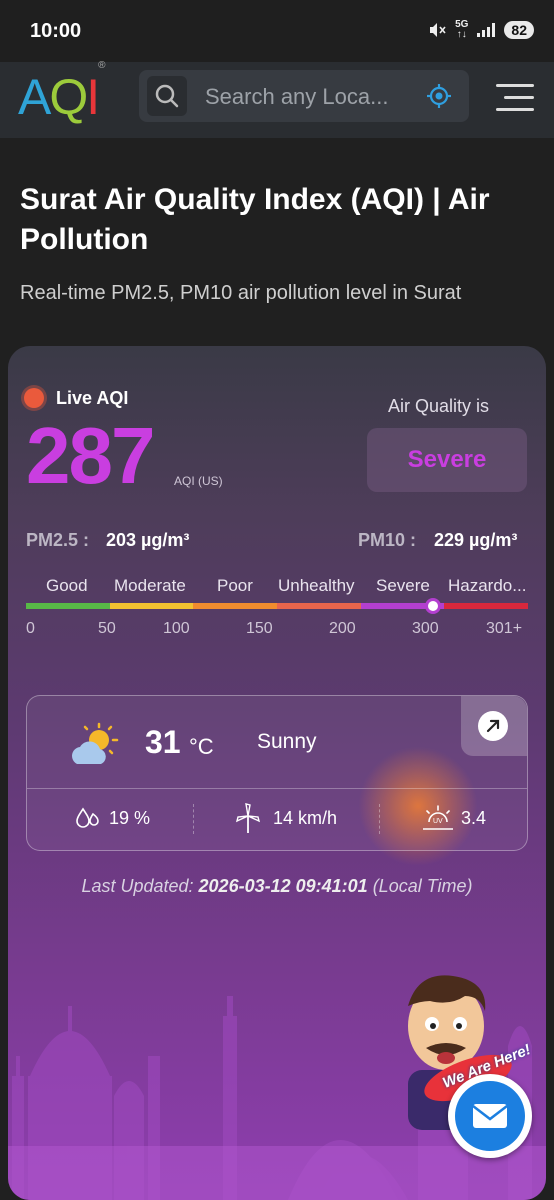 This screenshot has height=1200, width=554. What do you see at coordinates (167, 96) in the screenshot?
I see `search-icon` at bounding box center [167, 96].